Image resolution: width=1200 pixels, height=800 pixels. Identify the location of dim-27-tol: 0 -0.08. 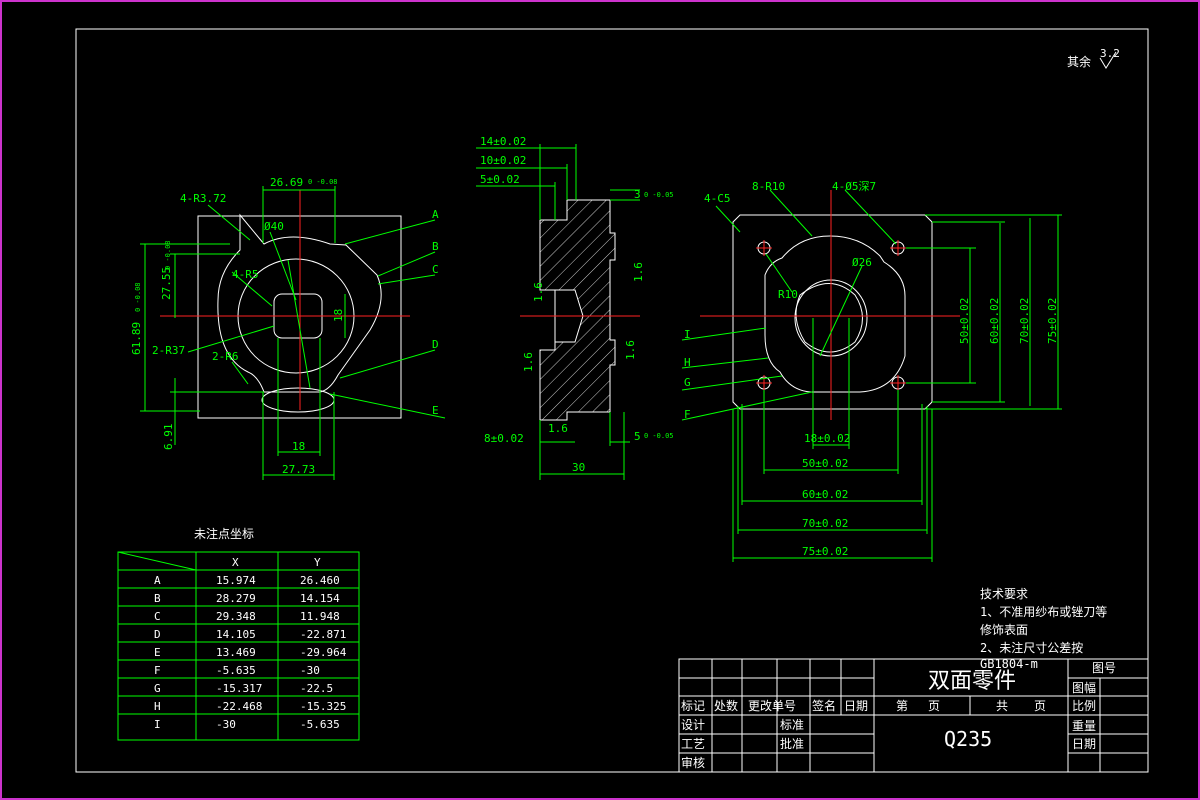
(168, 255).